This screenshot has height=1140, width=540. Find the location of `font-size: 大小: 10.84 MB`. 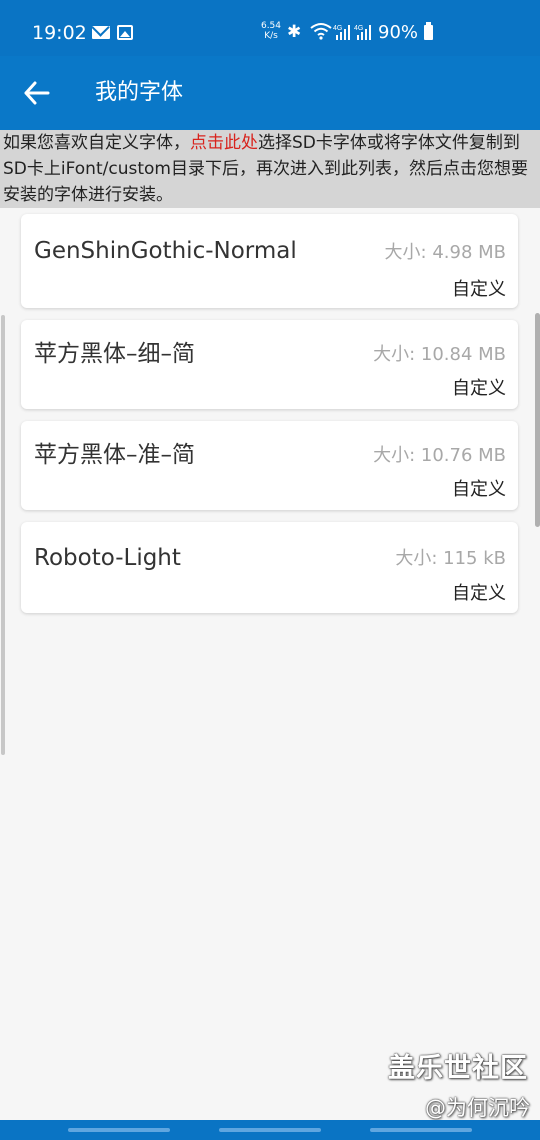

font-size: 大小: 10.84 MB is located at coordinates (439, 354).